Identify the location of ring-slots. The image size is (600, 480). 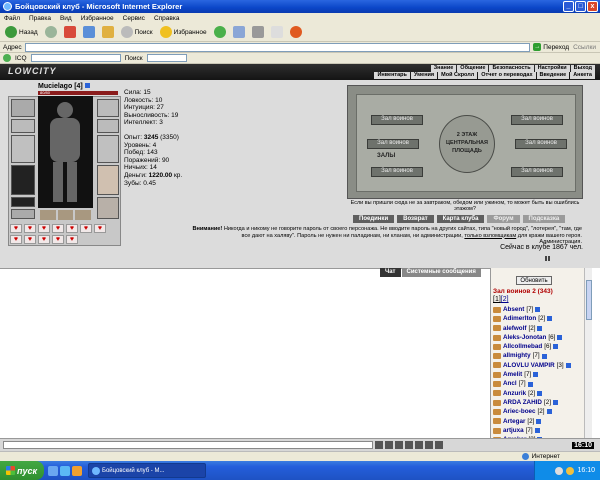
(108, 108).